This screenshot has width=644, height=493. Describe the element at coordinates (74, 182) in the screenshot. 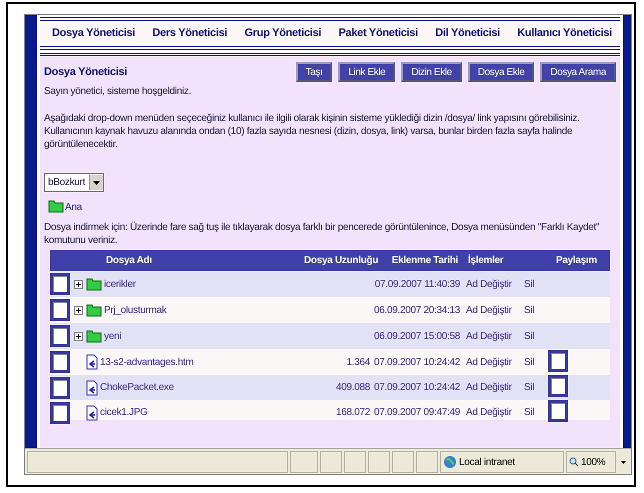

I see `user-select: bBozkurt` at that location.